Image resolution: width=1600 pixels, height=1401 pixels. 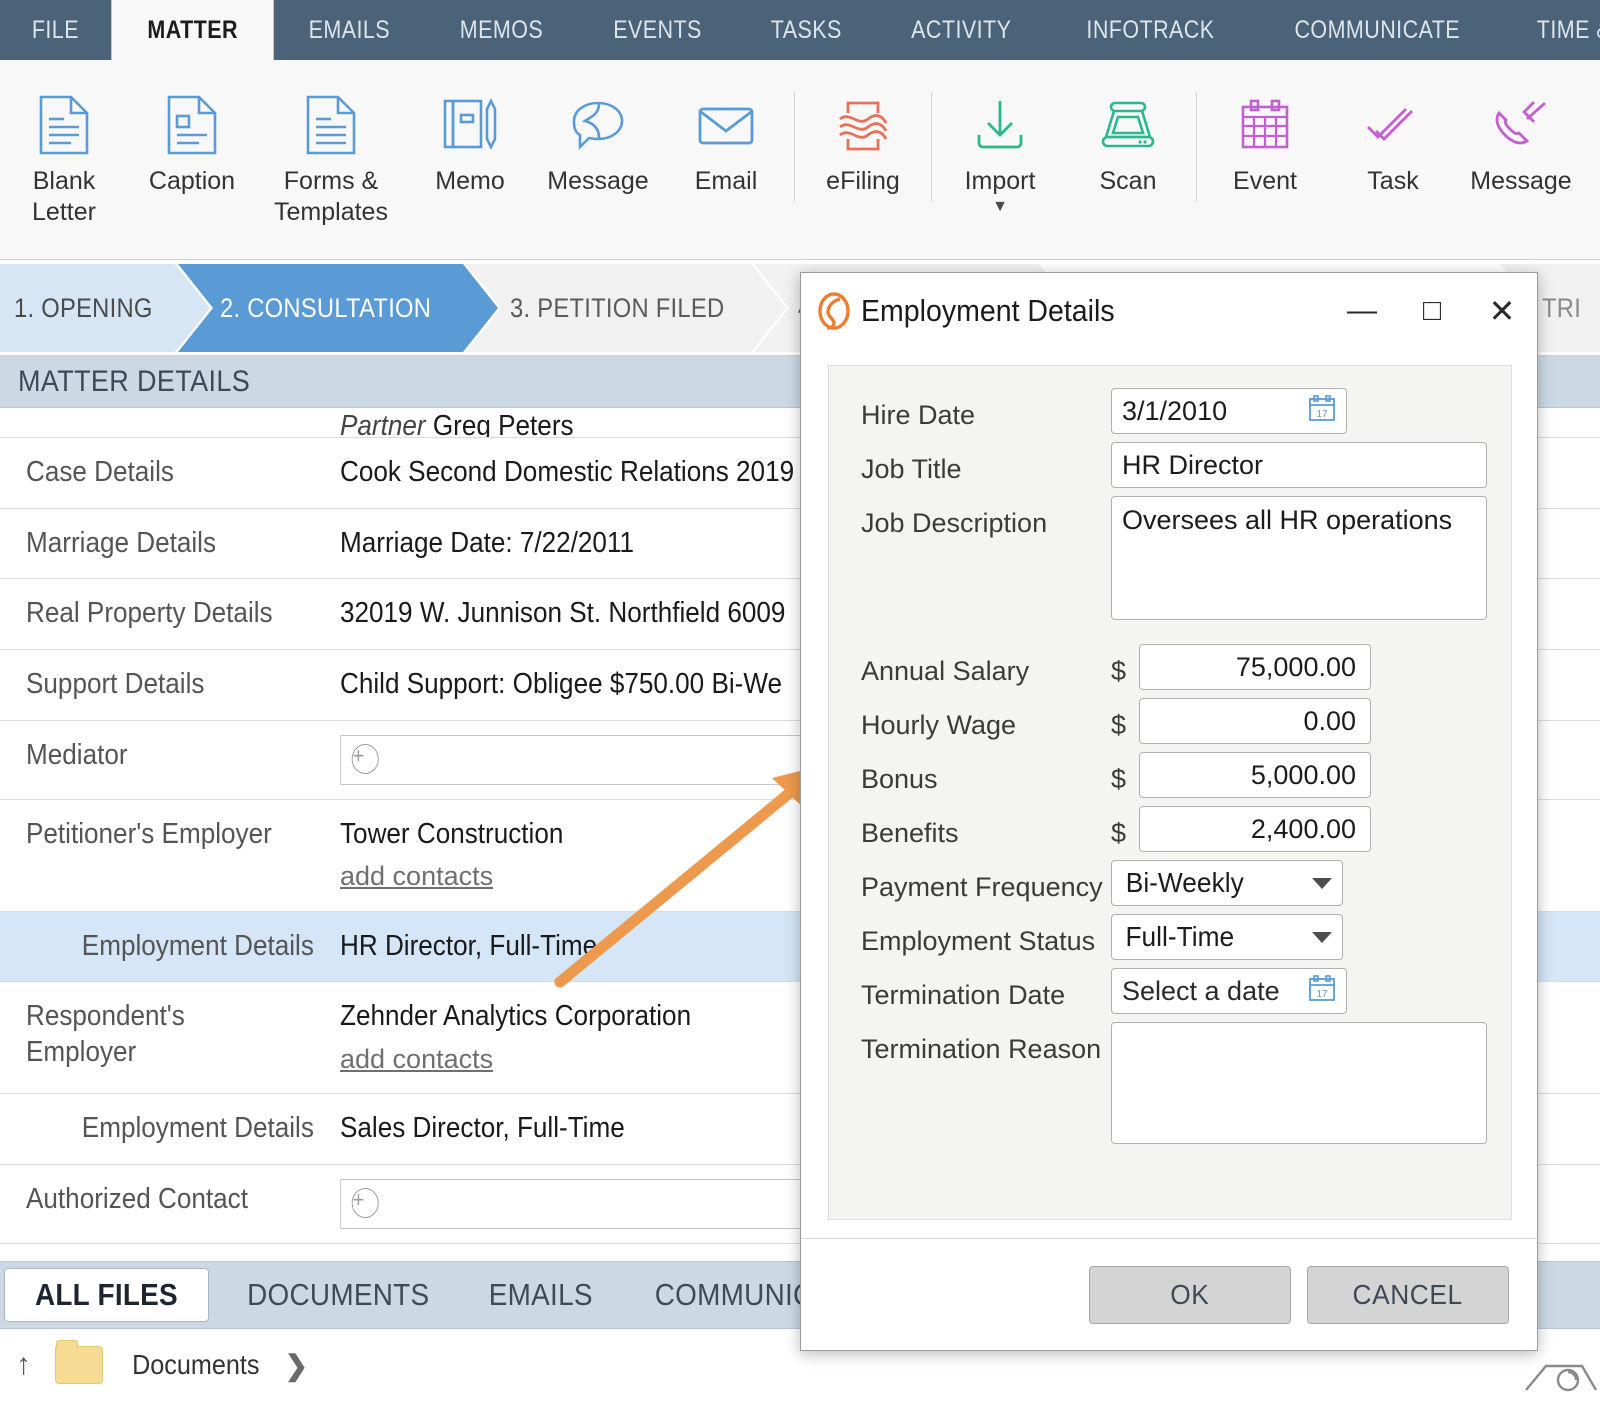 I want to click on preview-eye-icon, so click(x=1561, y=1375).